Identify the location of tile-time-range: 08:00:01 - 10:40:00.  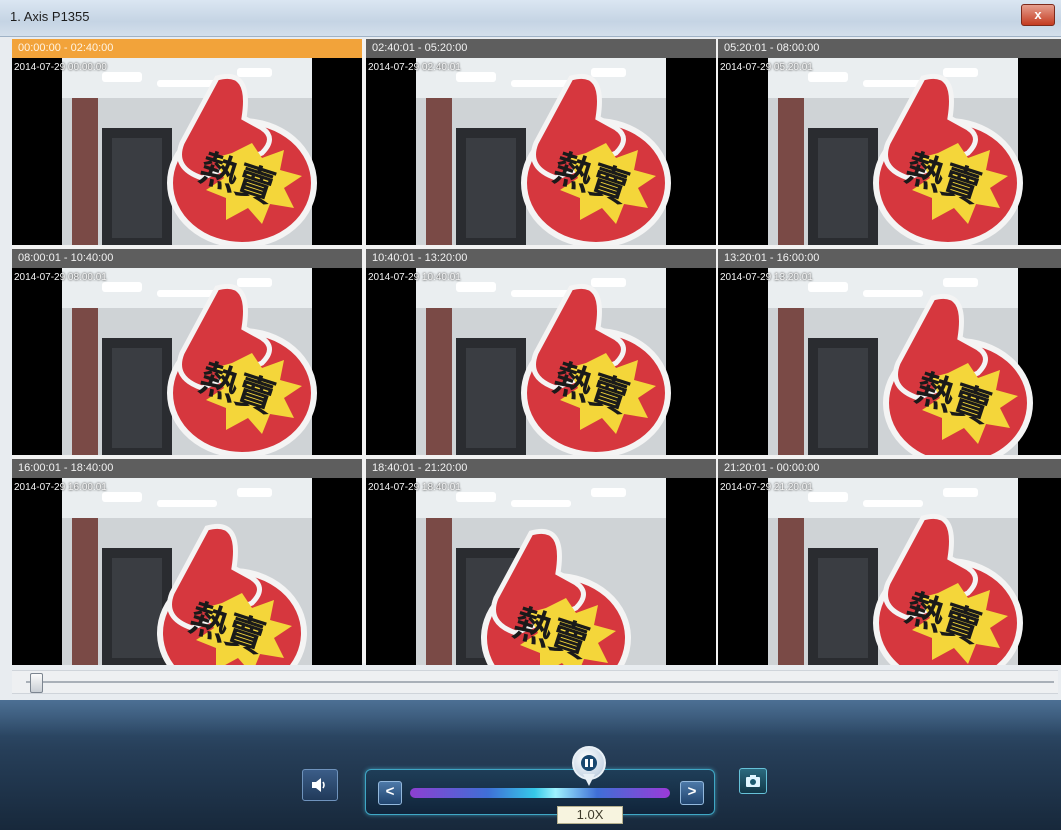
(187, 258).